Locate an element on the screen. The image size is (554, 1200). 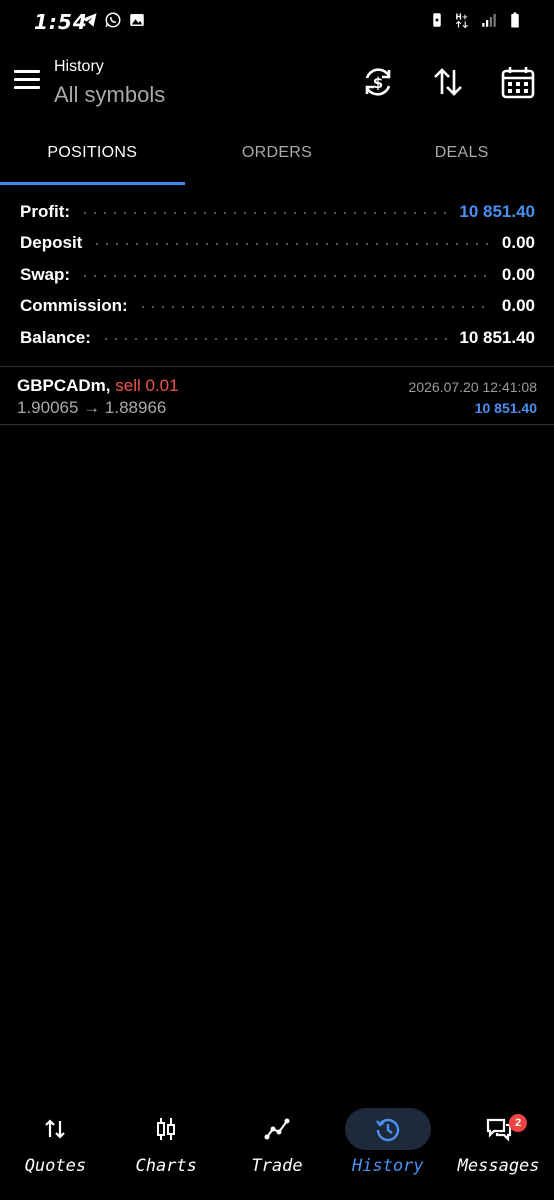
symbol-filter: All symbols is located at coordinates (109, 95).